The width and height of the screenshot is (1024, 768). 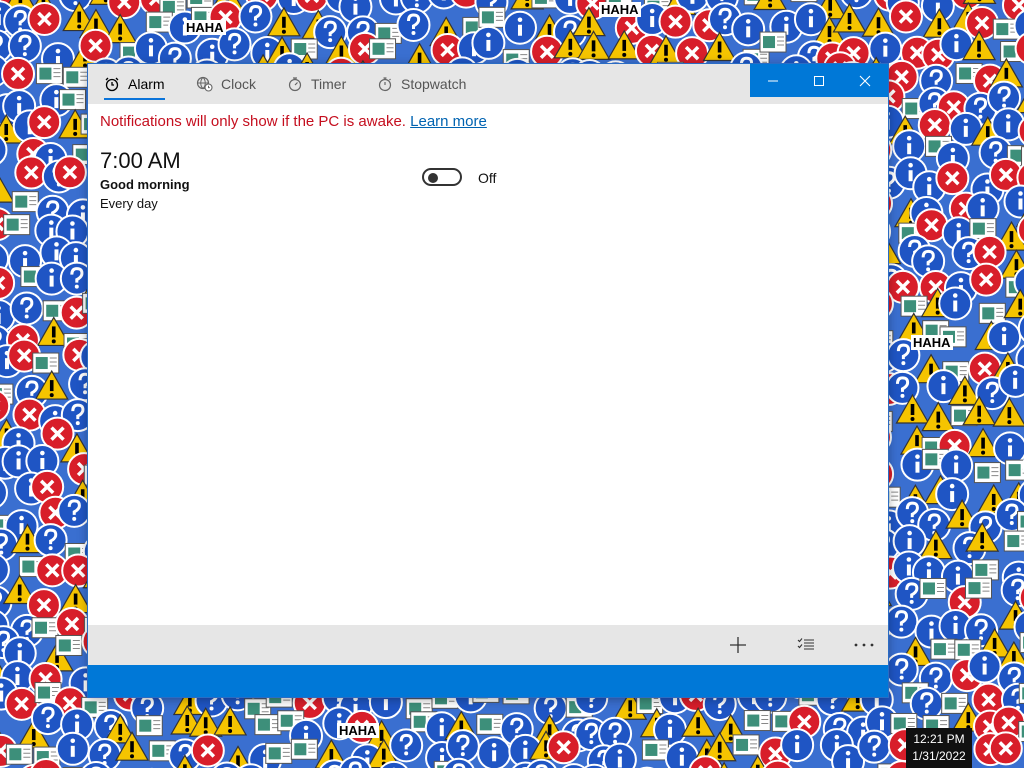 What do you see at coordinates (129, 203) in the screenshot?
I see `alarm-repeat: Every day` at bounding box center [129, 203].